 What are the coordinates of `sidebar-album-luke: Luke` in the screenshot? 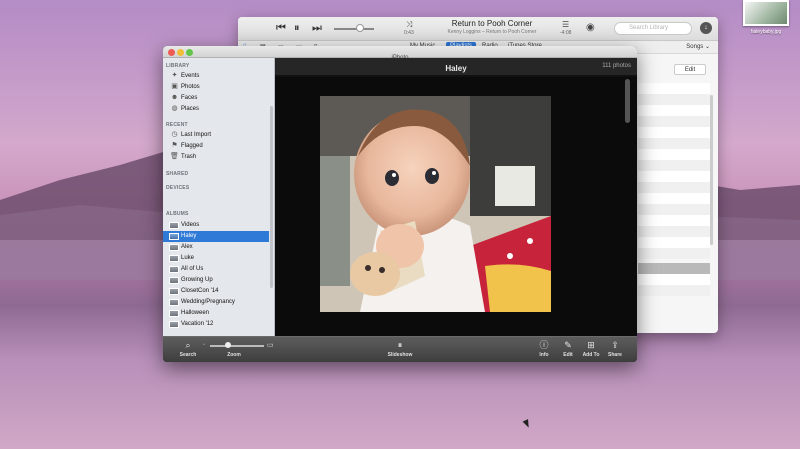 It's located at (216, 258).